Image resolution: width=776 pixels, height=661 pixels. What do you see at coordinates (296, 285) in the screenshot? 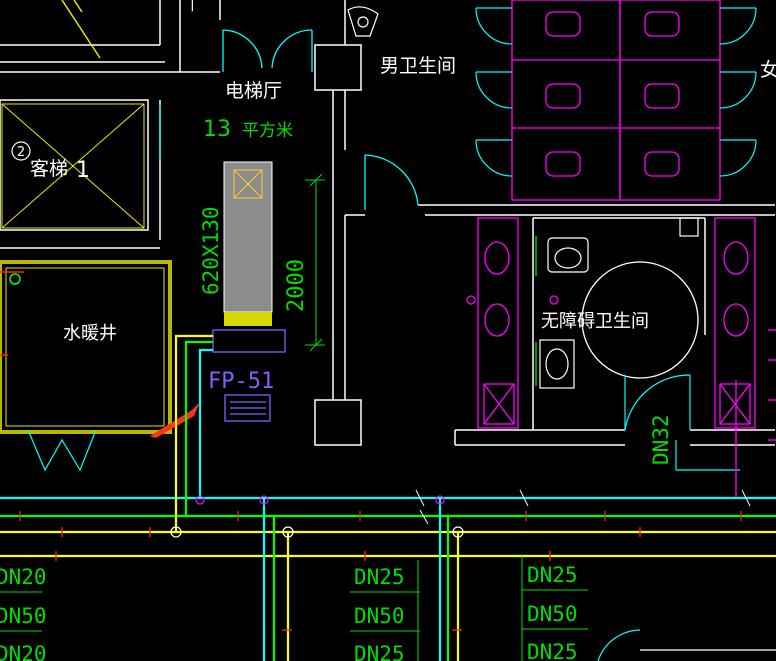
I see `duct-length-dimension: 2000` at bounding box center [296, 285].